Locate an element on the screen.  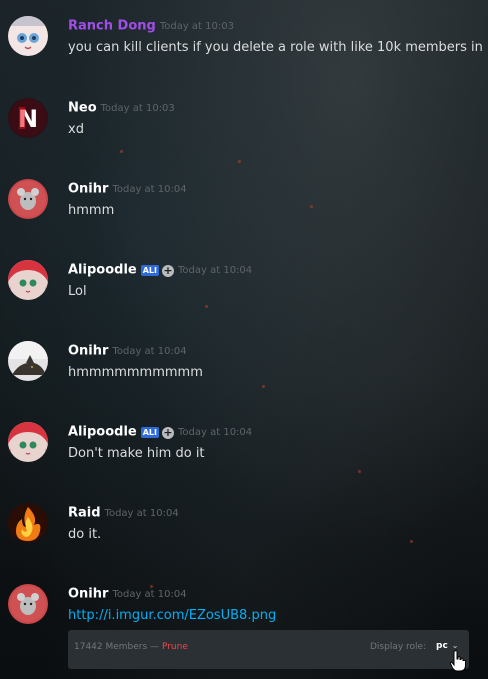
display-role-value: pc is located at coordinates (442, 646).